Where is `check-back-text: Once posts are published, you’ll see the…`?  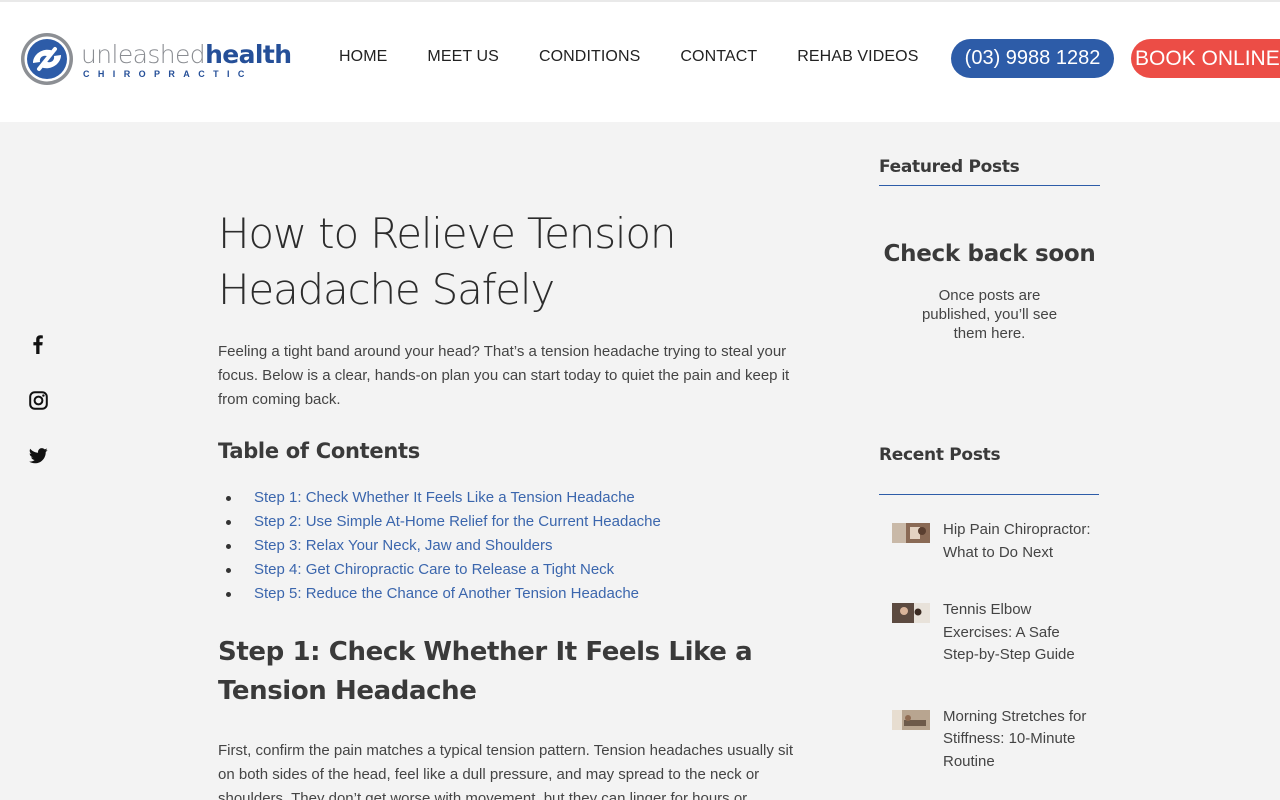 check-back-text: Once posts are published, you’ll see the… is located at coordinates (989, 314).